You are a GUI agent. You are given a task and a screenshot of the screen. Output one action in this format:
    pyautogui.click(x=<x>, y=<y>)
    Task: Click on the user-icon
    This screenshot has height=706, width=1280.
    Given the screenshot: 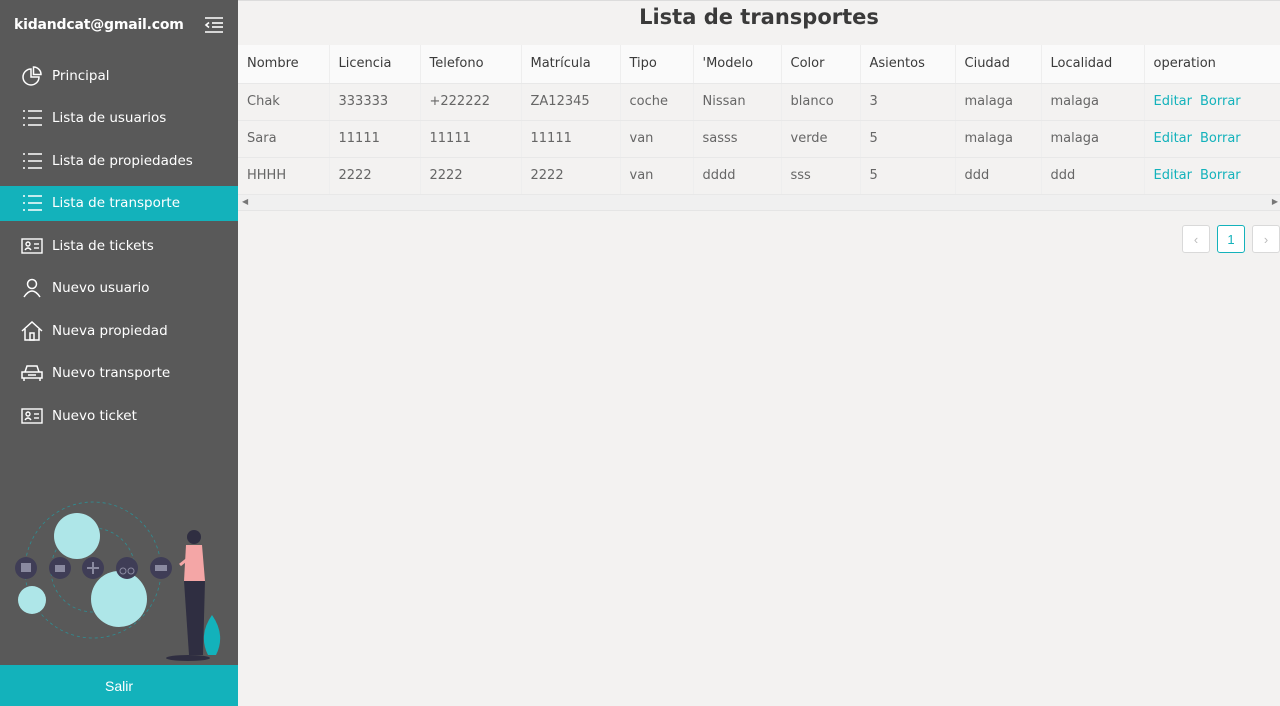 What is the action you would take?
    pyautogui.click(x=32, y=288)
    